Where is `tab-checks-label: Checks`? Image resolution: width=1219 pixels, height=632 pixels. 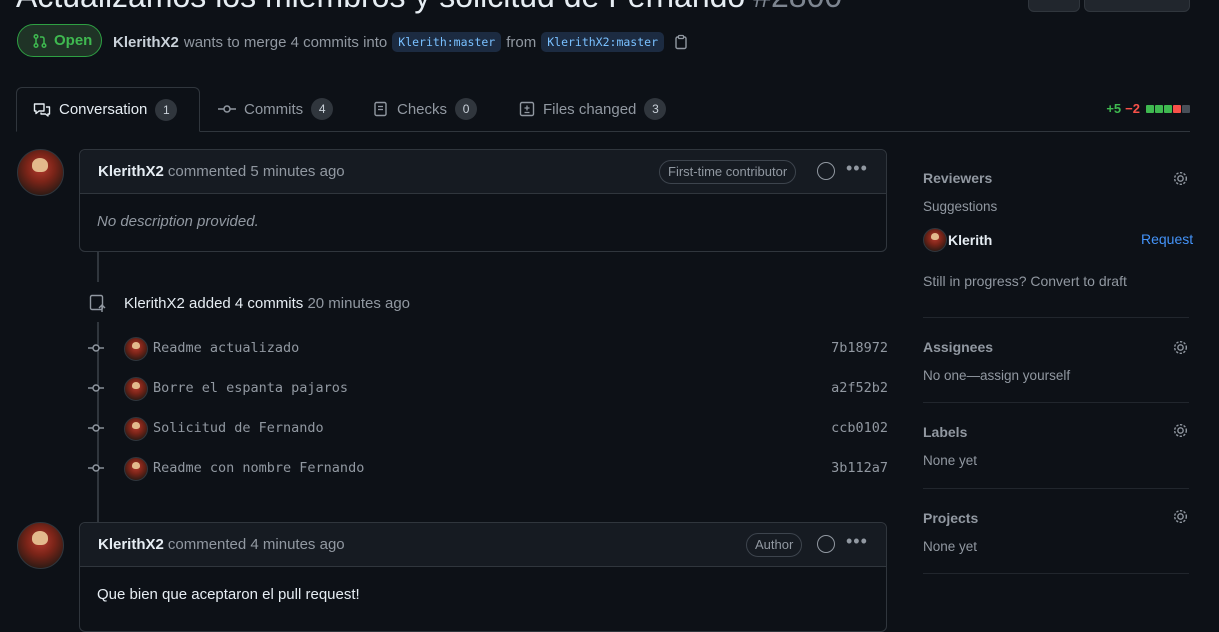 tab-checks-label: Checks is located at coordinates (422, 109).